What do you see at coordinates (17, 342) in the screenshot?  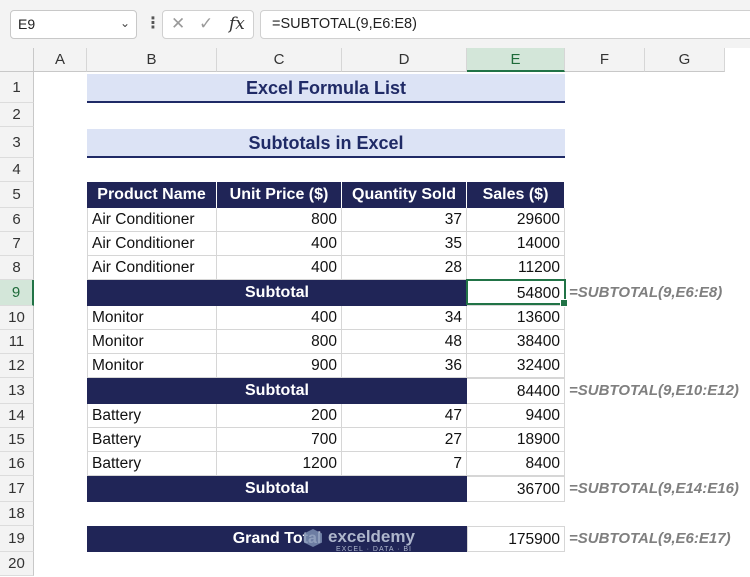 I see `row-header-11: 11` at bounding box center [17, 342].